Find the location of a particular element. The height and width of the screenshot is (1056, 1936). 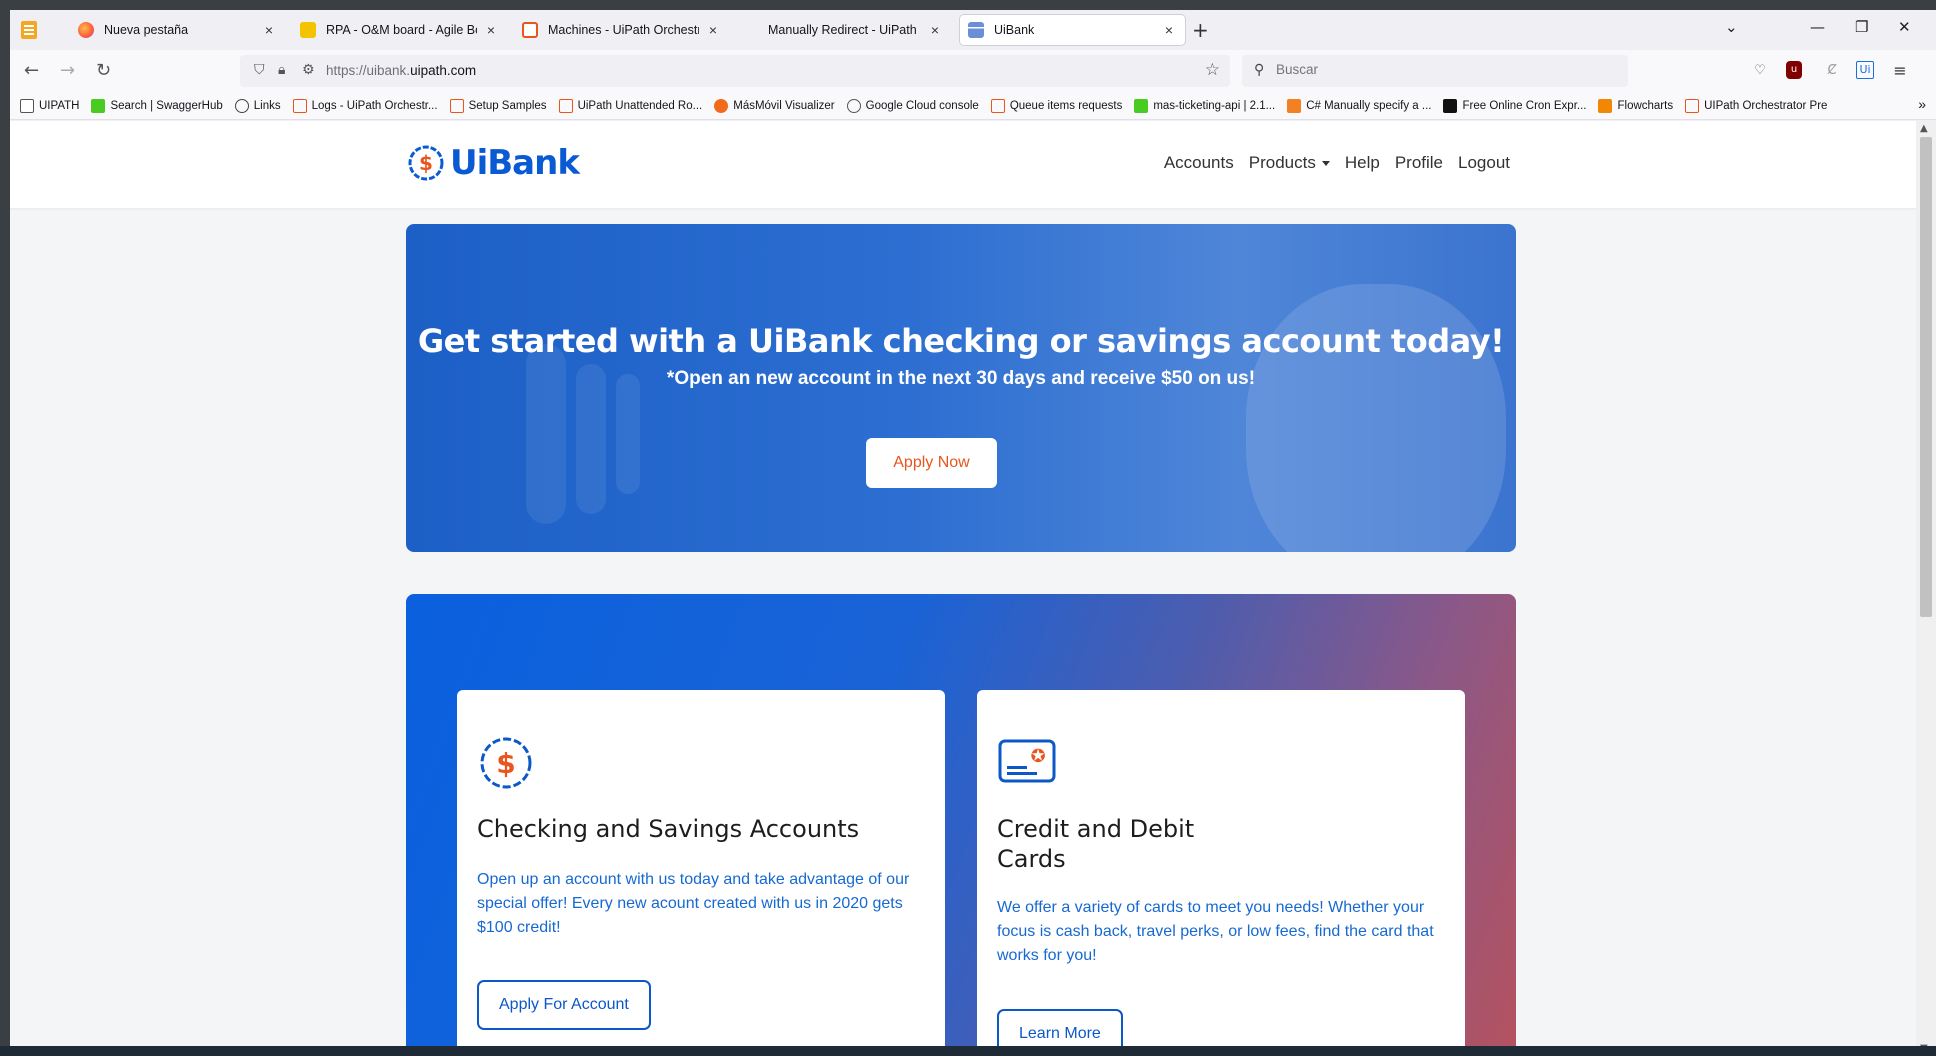

tab-machines-orchestrator: Machines - UiPath Orchestrator × is located at coordinates (621, 30).